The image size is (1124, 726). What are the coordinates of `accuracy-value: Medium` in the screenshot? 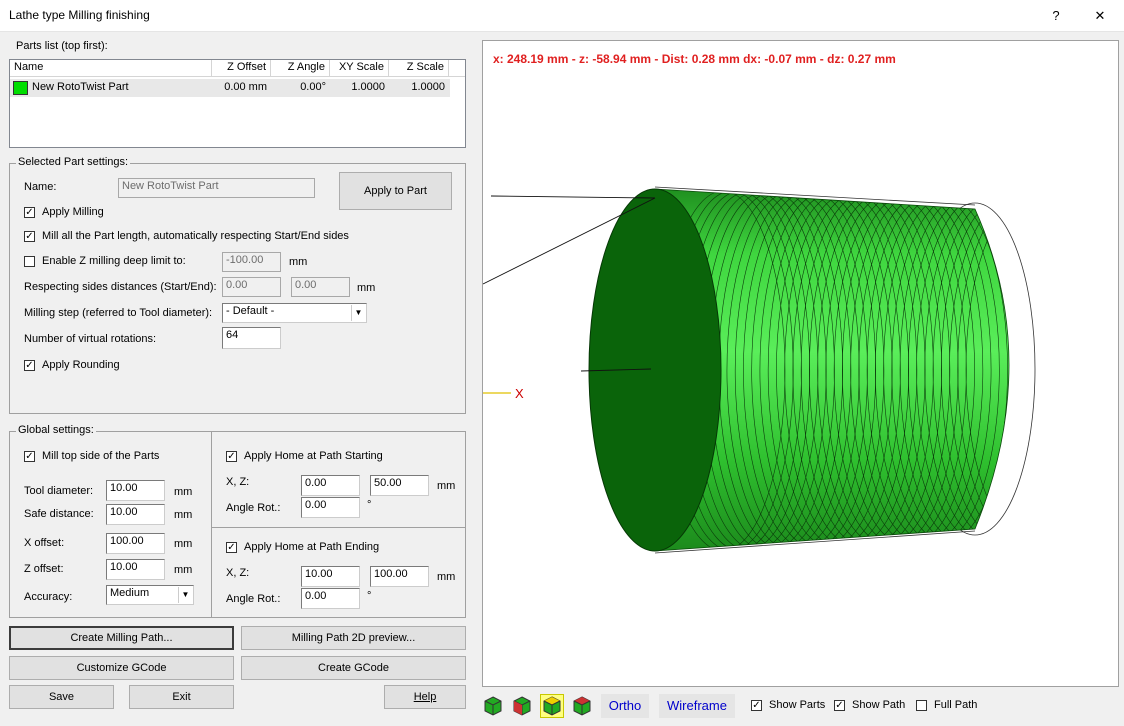 It's located at (130, 593).